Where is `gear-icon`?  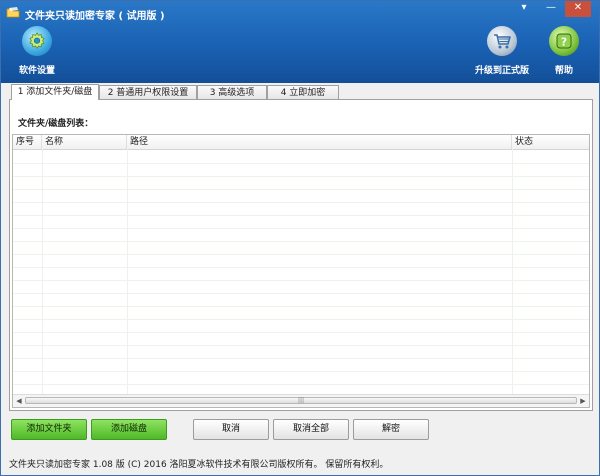
gear-icon is located at coordinates (37, 41).